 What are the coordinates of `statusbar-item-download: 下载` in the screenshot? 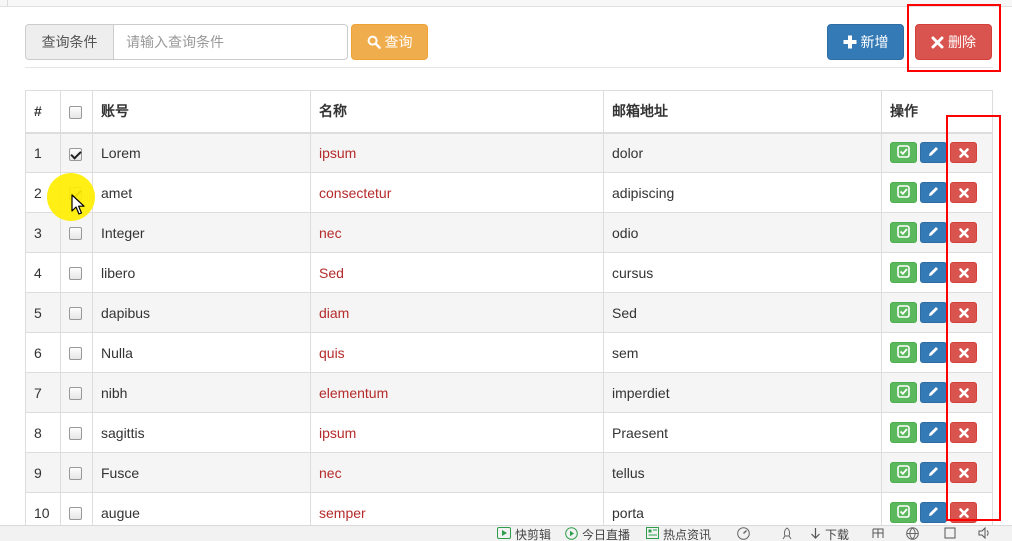 It's located at (829, 534).